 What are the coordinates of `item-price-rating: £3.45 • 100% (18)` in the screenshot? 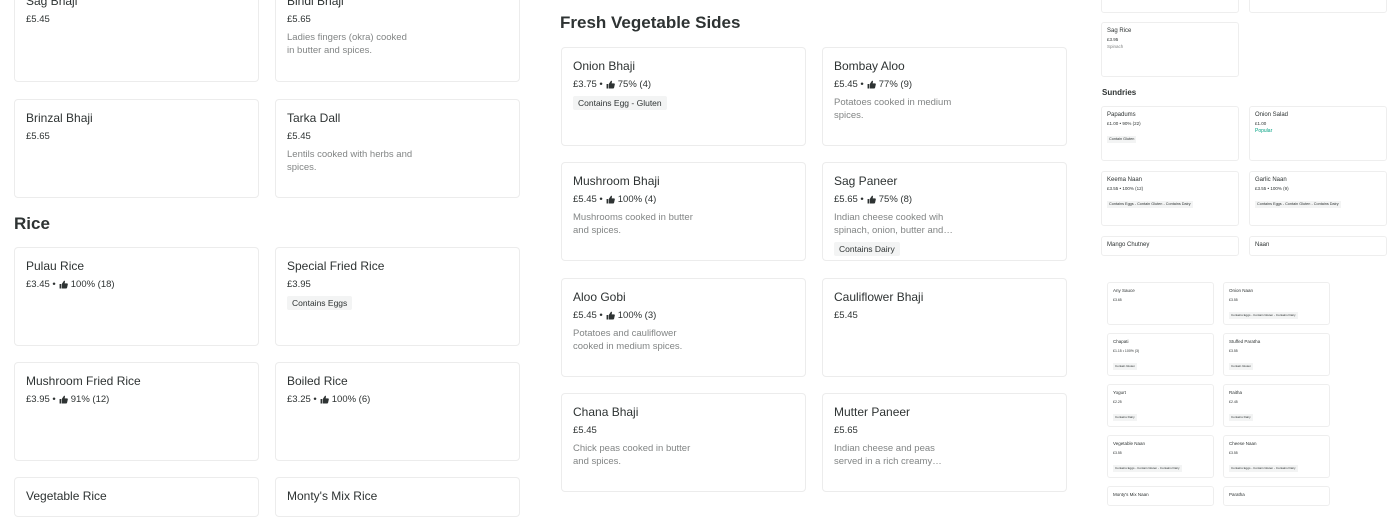 It's located at (136, 284).